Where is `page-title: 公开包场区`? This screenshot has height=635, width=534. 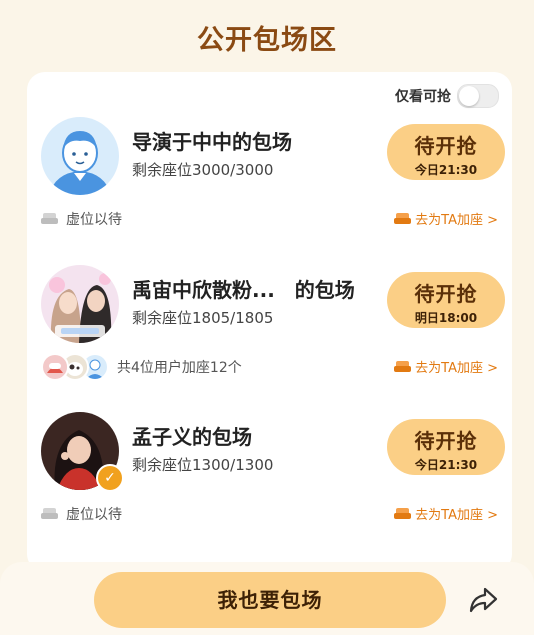 page-title: 公开包场区 is located at coordinates (267, 40).